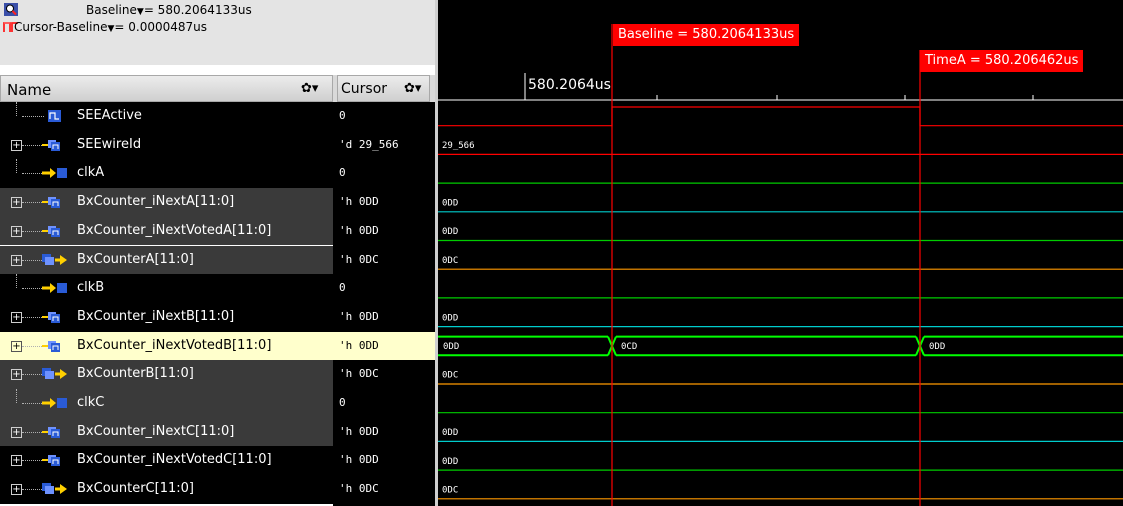  What do you see at coordinates (174, 345) in the screenshot?
I see `signal-name: BxCounter_iNextVotedB[11:0]` at bounding box center [174, 345].